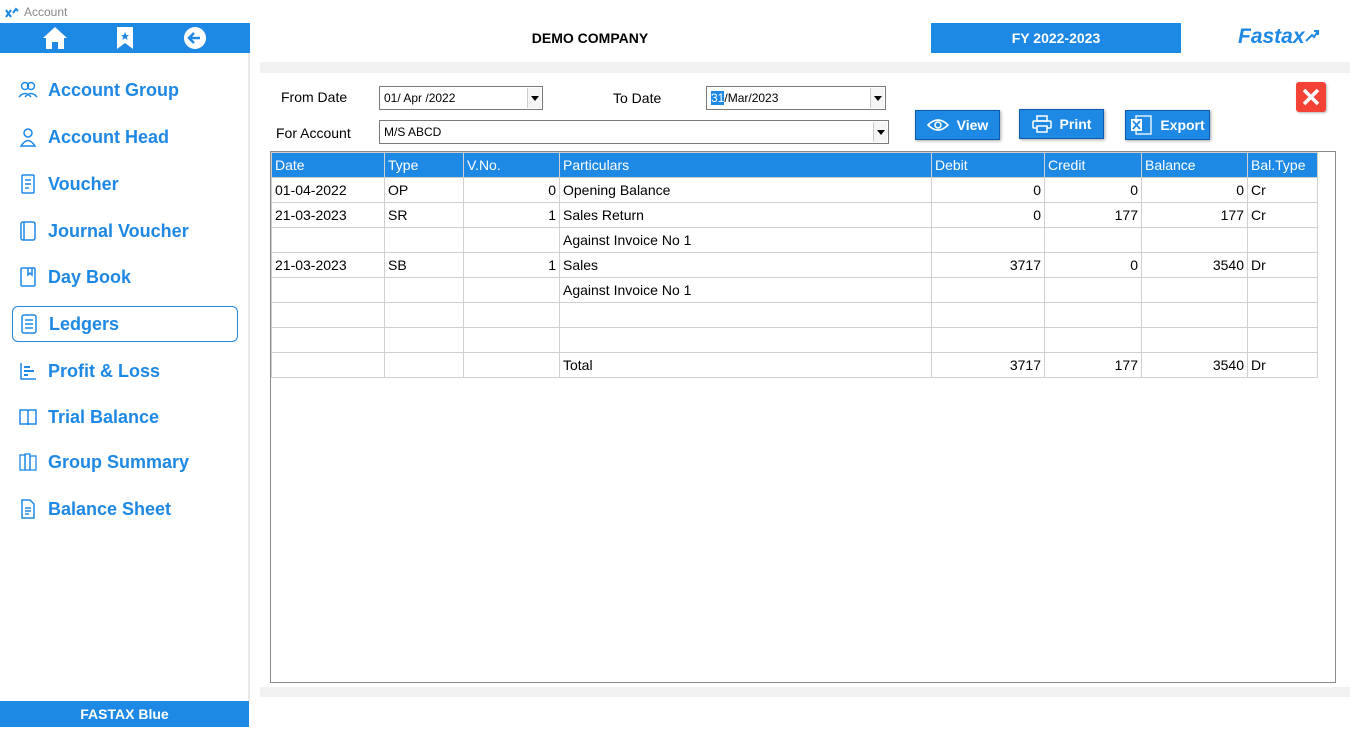  What do you see at coordinates (55, 38) in the screenshot?
I see `home-button` at bounding box center [55, 38].